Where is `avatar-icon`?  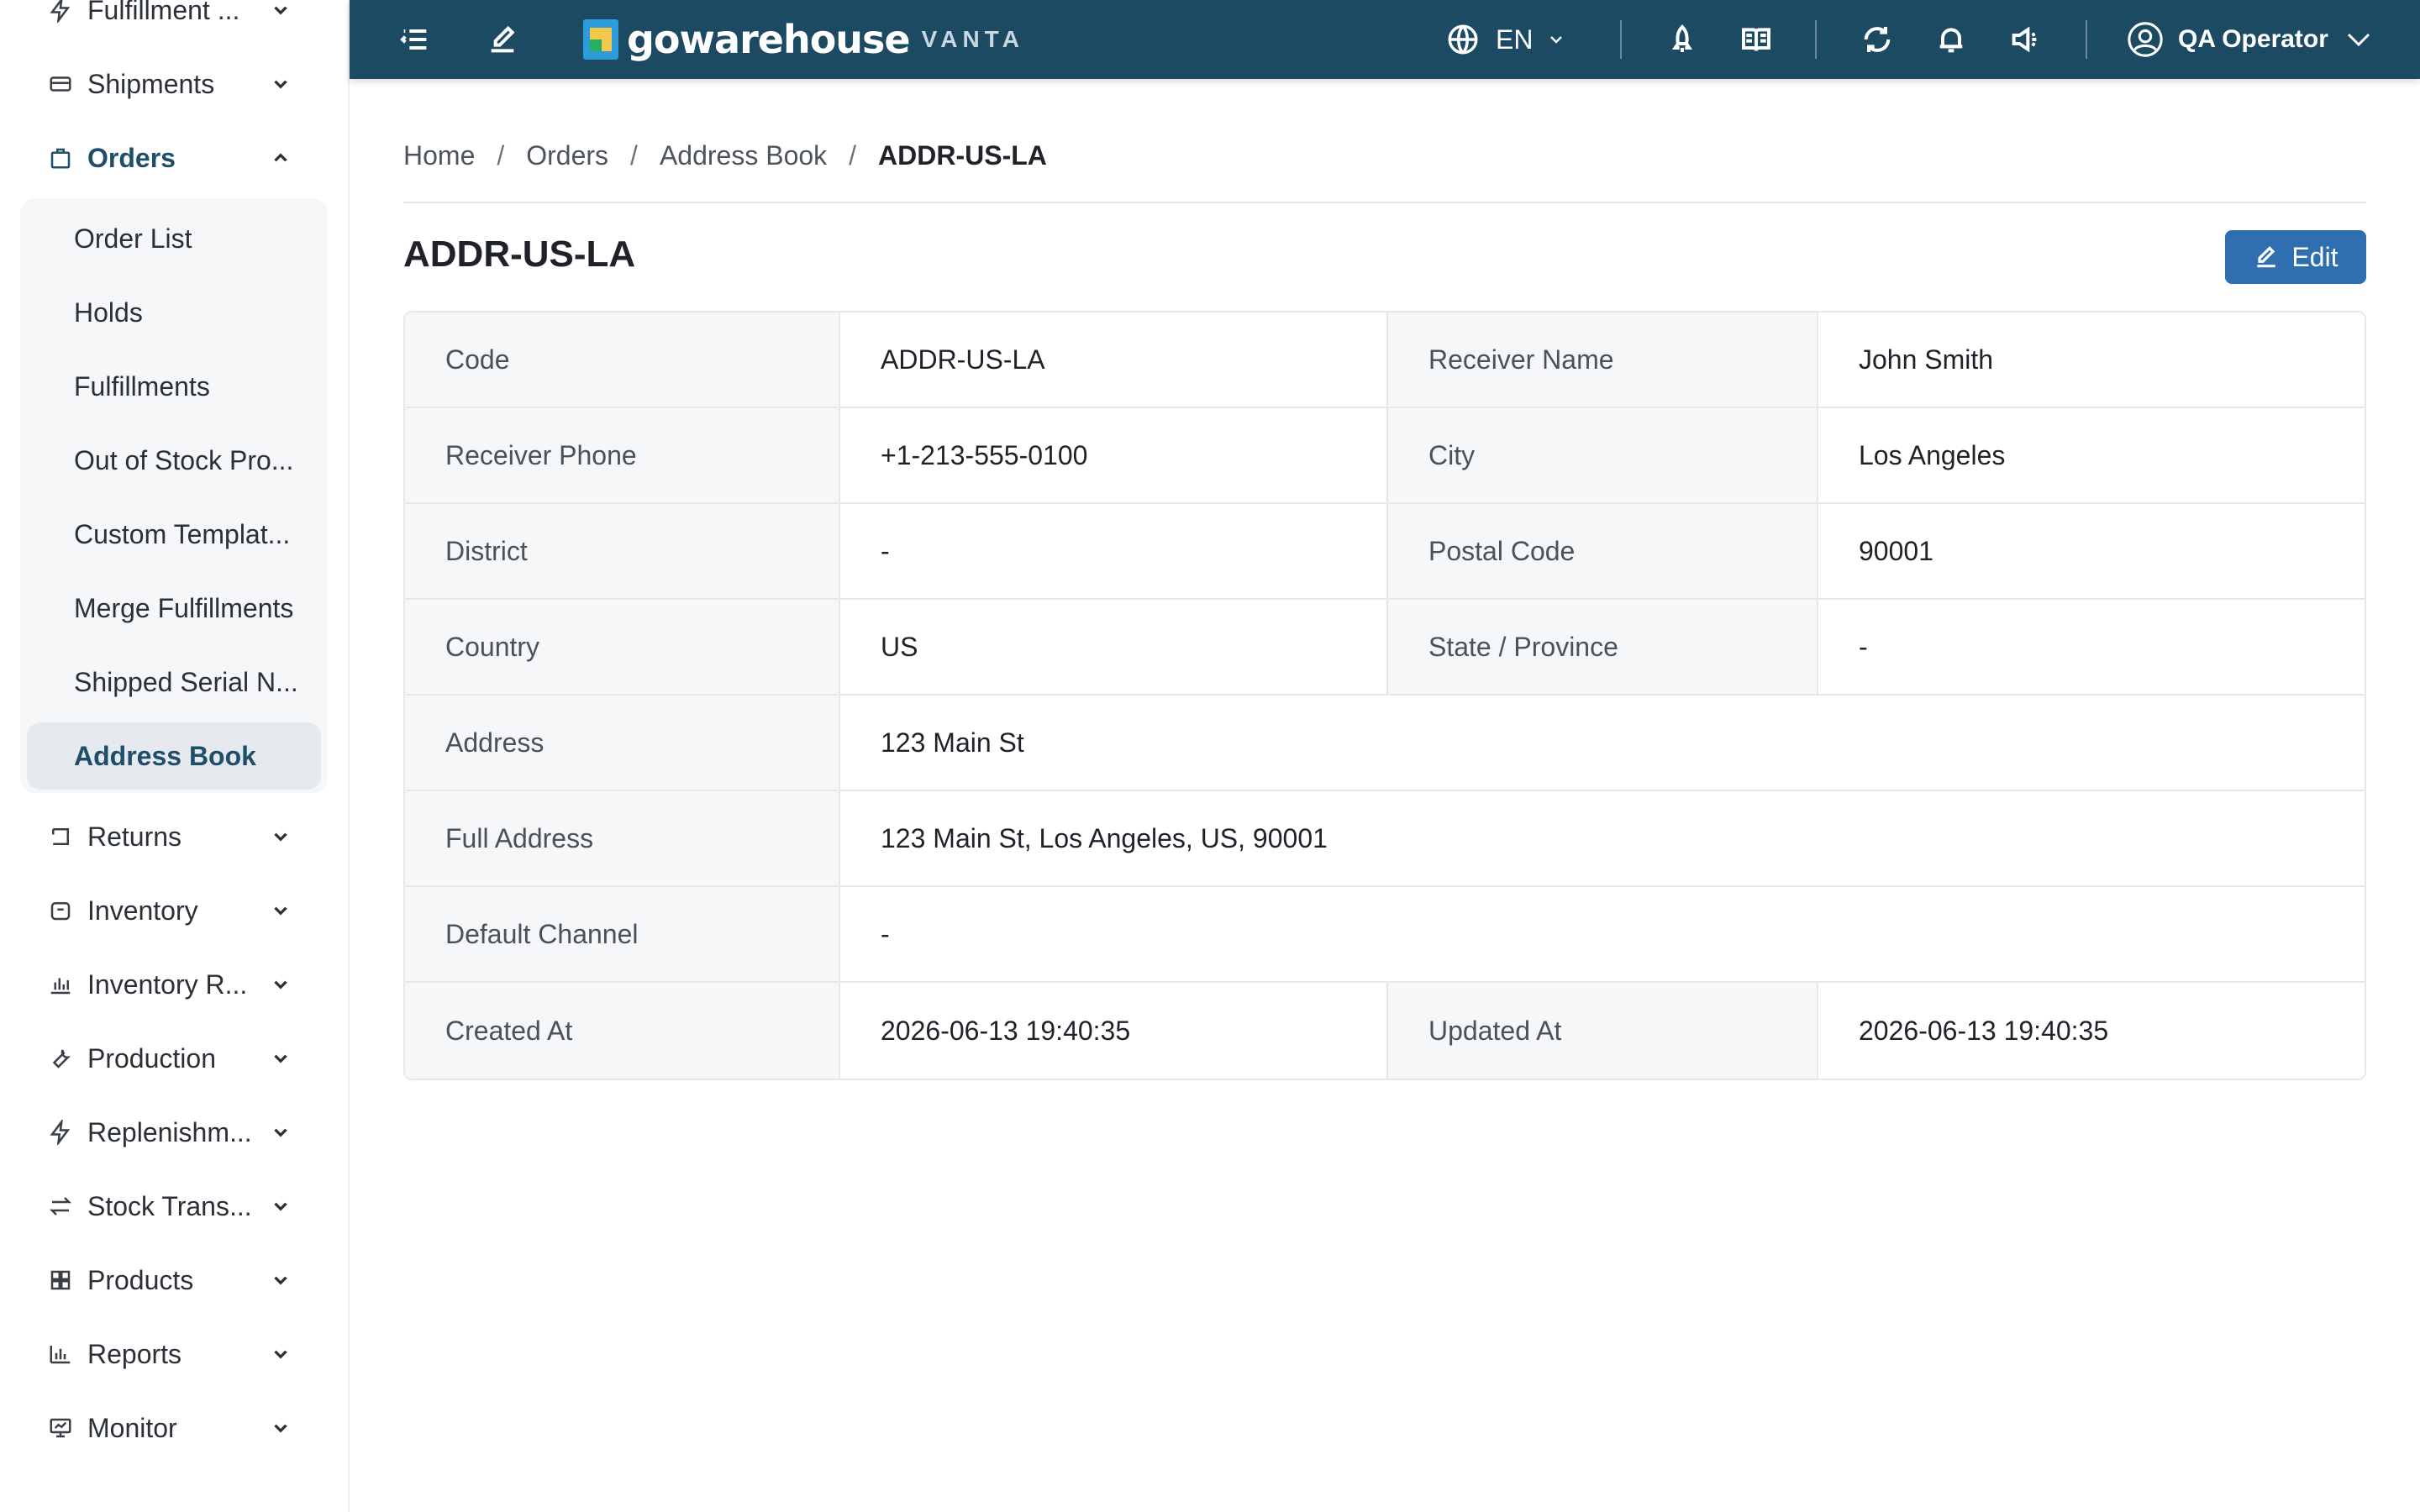 avatar-icon is located at coordinates (2146, 39).